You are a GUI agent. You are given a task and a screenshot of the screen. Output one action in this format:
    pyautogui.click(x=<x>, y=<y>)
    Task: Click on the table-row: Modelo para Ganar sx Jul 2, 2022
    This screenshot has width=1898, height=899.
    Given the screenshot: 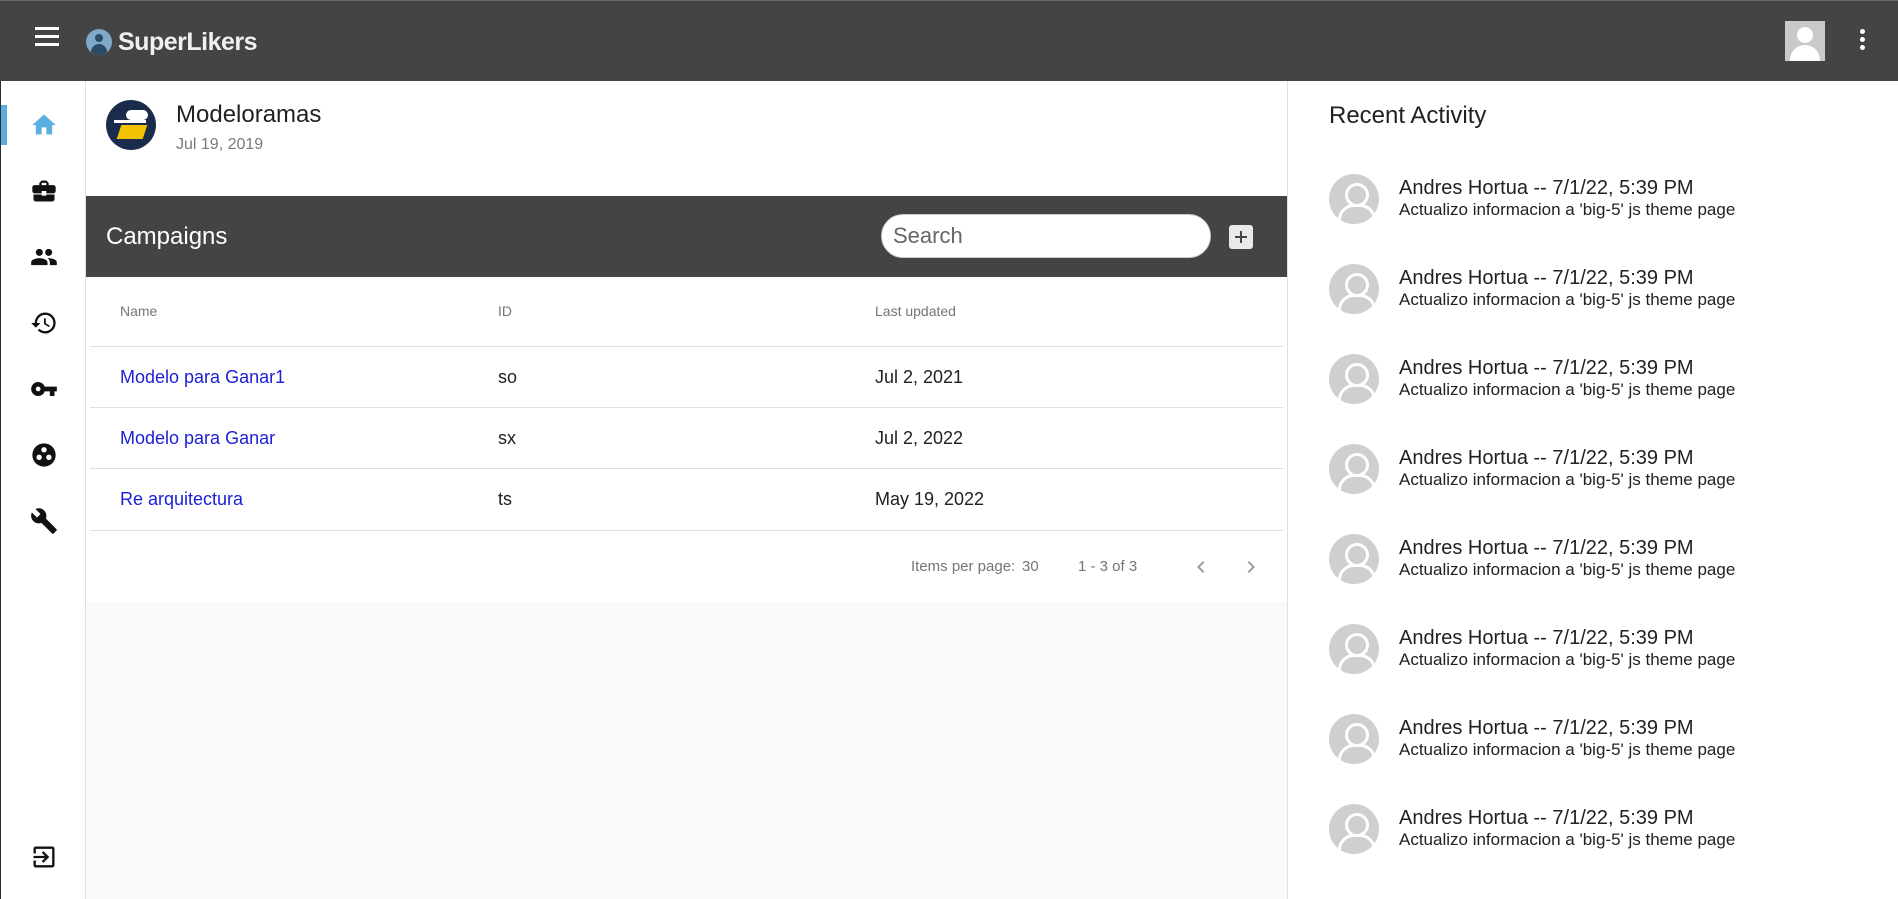 What is the action you would take?
    pyautogui.click(x=686, y=437)
    